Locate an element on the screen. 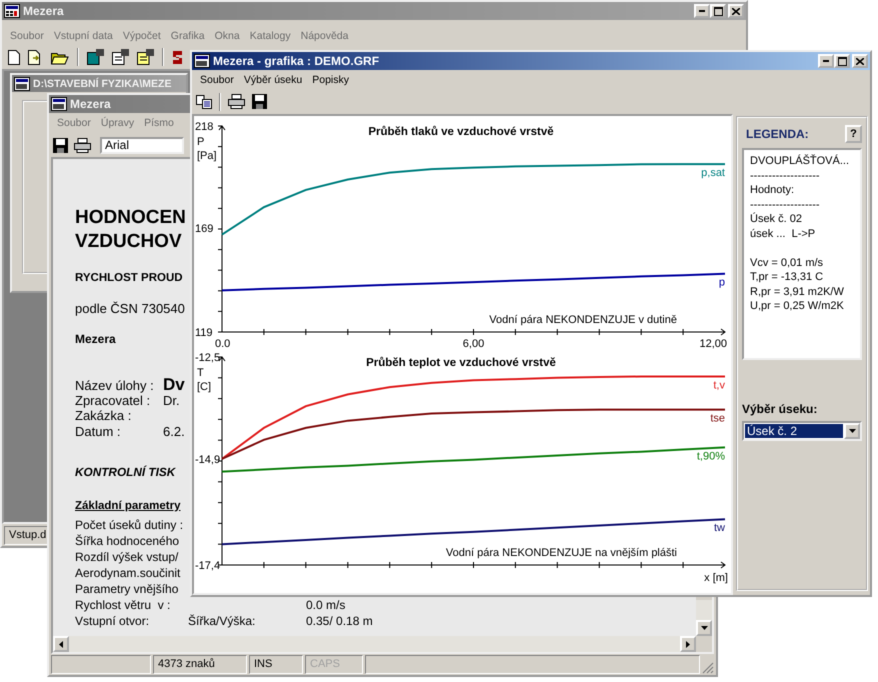  menu-item: Výběr úseku is located at coordinates (273, 80).